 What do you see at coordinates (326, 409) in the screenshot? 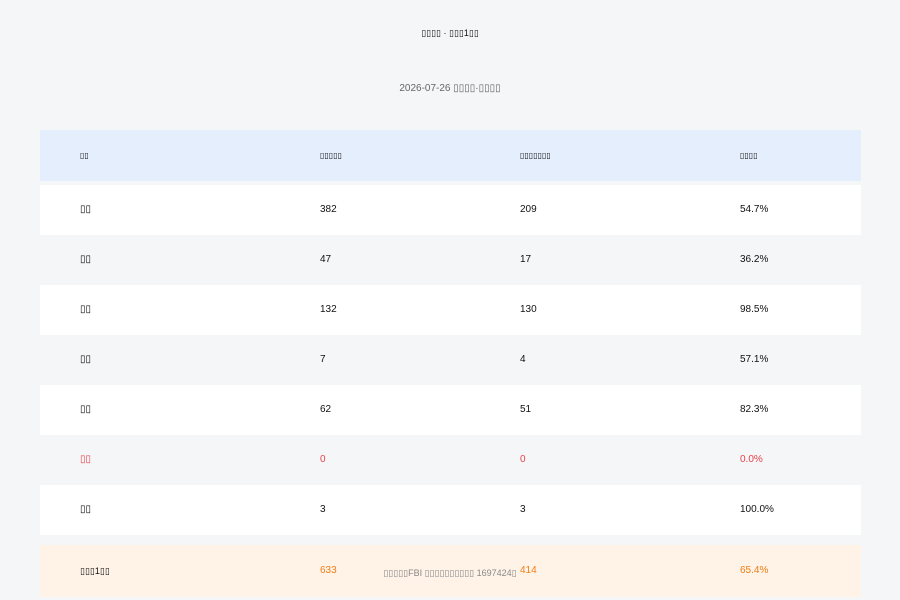
I see `row-total: 62` at bounding box center [326, 409].